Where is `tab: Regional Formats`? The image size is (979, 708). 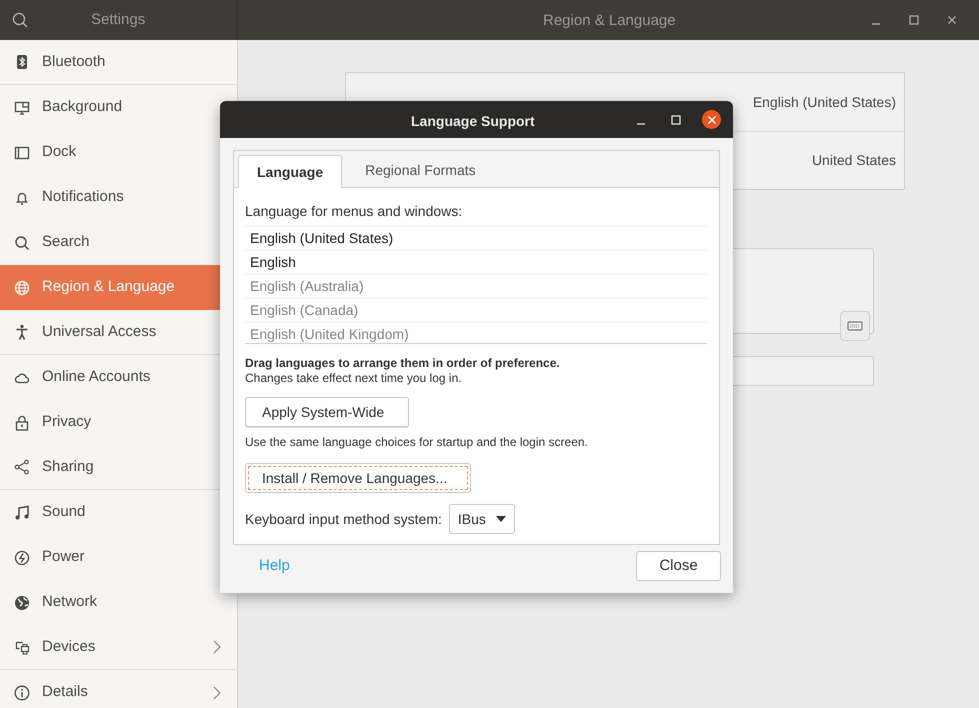
tab: Regional Formats is located at coordinates (420, 170).